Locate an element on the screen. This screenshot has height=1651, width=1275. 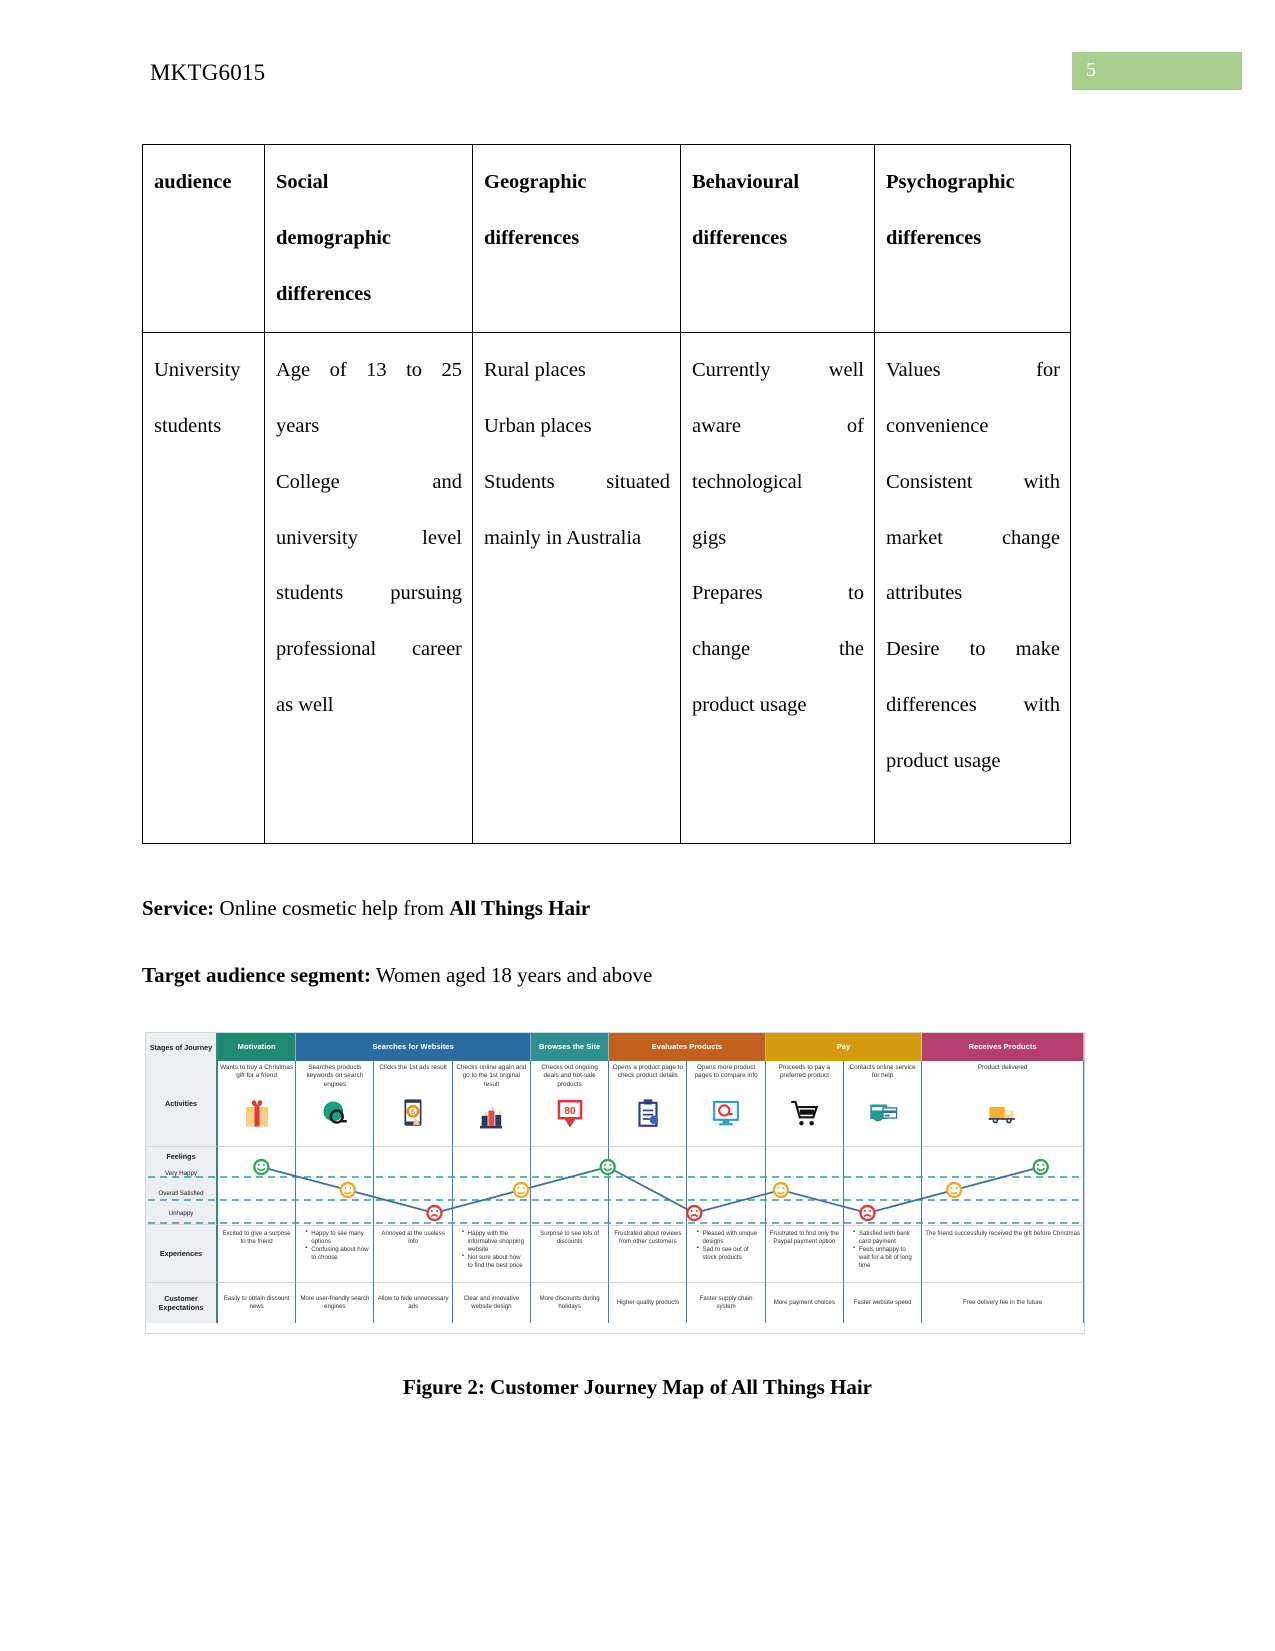
cell-line: Students situated is located at coordinates (577, 481).